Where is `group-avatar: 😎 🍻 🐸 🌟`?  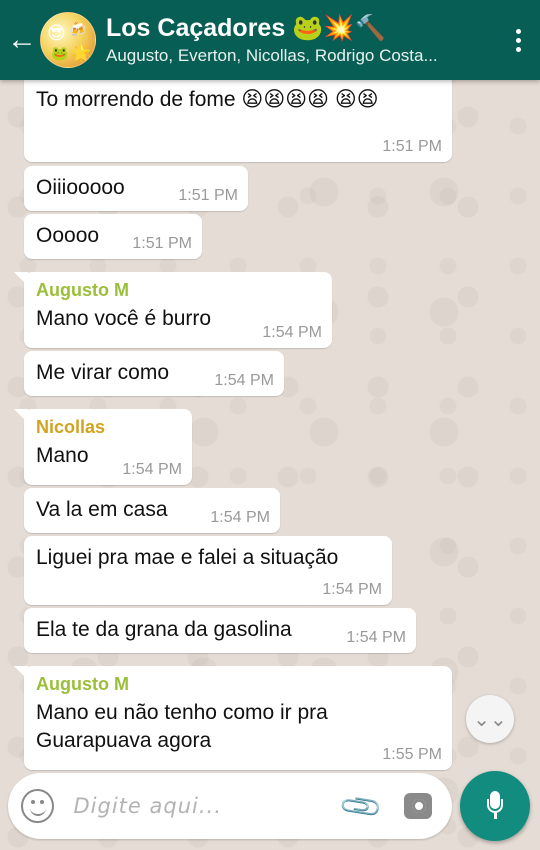
group-avatar: 😎 🍻 🐸 🌟 is located at coordinates (68, 40).